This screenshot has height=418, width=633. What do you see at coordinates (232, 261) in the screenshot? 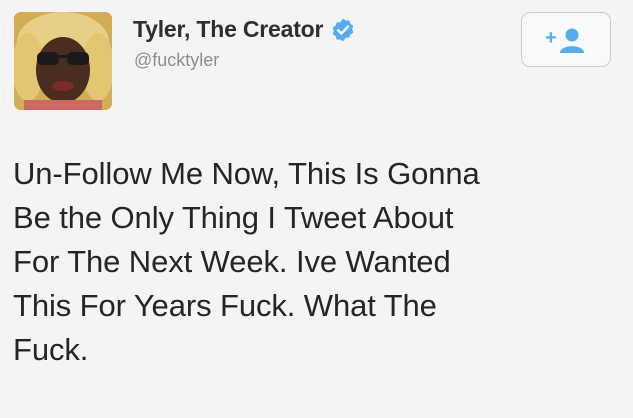
I see `tweet-line: For The Next Week. Ive Wanted` at bounding box center [232, 261].